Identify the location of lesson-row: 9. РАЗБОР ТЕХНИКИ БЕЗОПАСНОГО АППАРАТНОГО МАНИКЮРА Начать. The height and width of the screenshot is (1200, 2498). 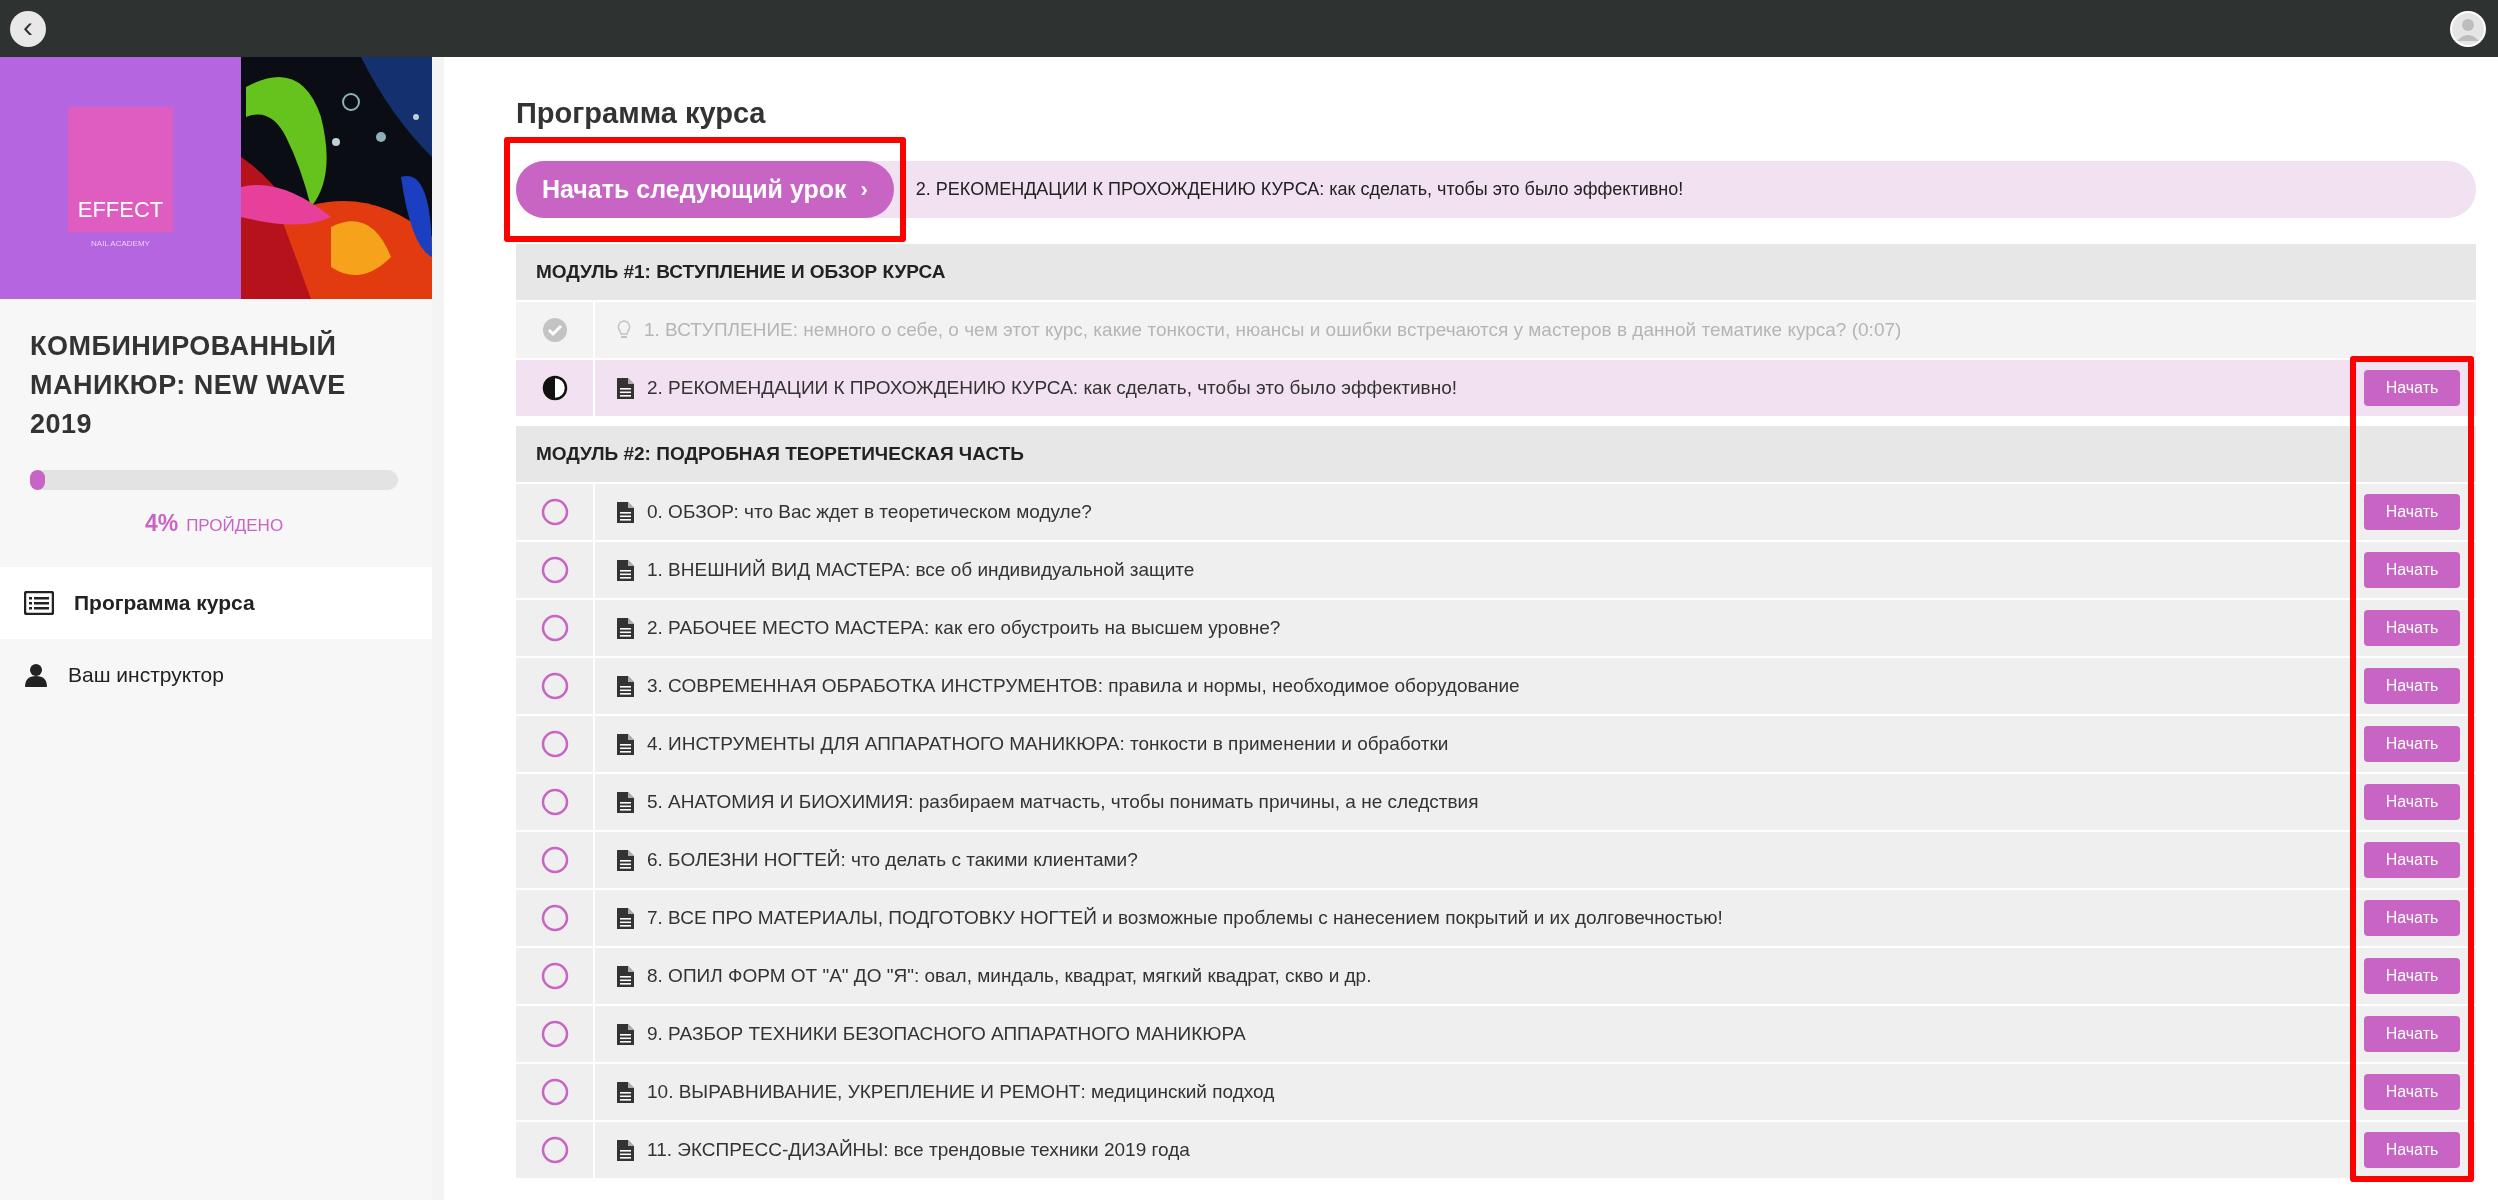
(1496, 1034).